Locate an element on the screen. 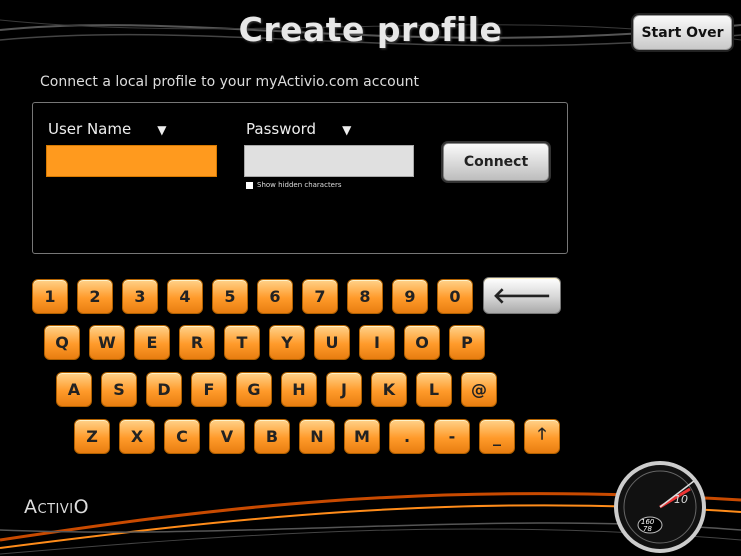 This screenshot has height=556, width=741. page-title: Create profile is located at coordinates (370, 29).